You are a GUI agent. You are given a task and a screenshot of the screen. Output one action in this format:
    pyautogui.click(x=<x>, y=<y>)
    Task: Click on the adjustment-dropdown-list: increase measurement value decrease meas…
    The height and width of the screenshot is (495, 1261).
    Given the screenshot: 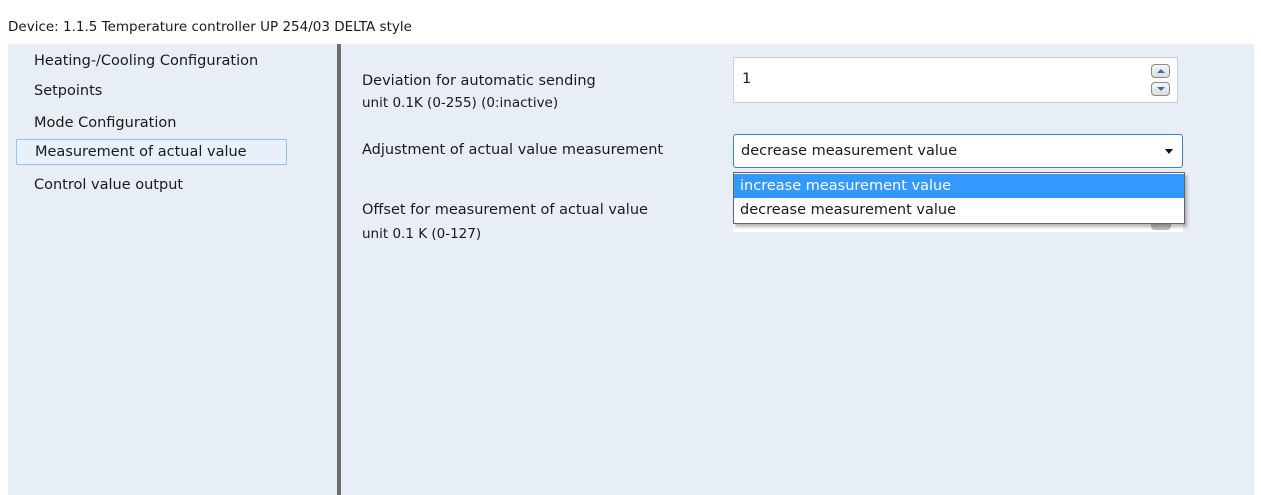 What is the action you would take?
    pyautogui.click(x=959, y=198)
    